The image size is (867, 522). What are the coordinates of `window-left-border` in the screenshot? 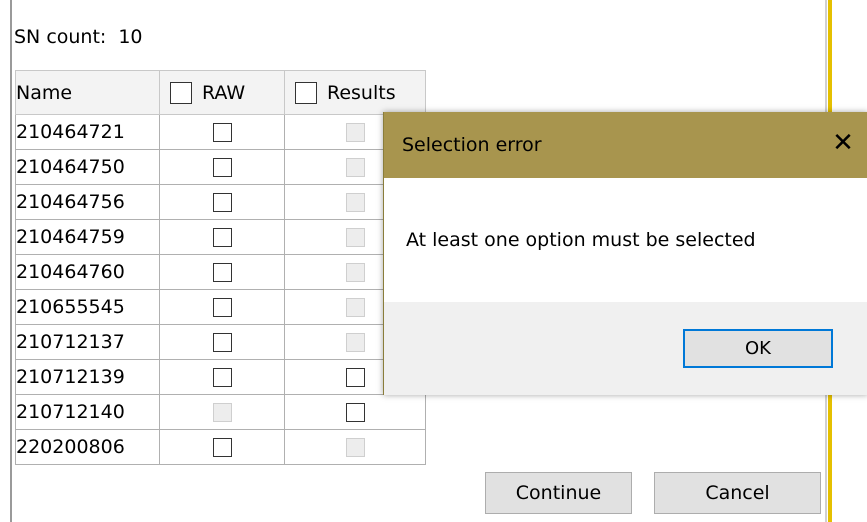 It's located at (11, 261).